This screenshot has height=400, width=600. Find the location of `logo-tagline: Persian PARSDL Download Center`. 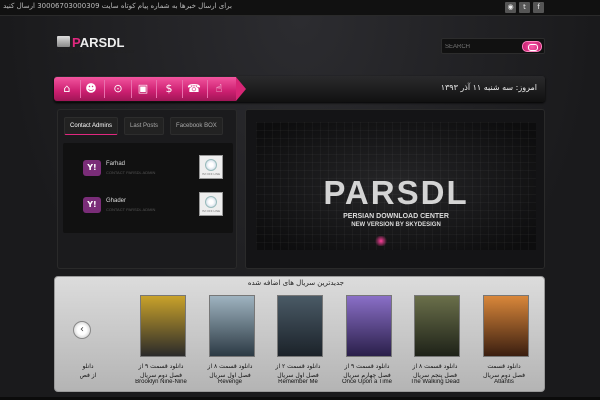

logo-tagline: Persian PARSDL Download Center is located at coordinates (96, 52).